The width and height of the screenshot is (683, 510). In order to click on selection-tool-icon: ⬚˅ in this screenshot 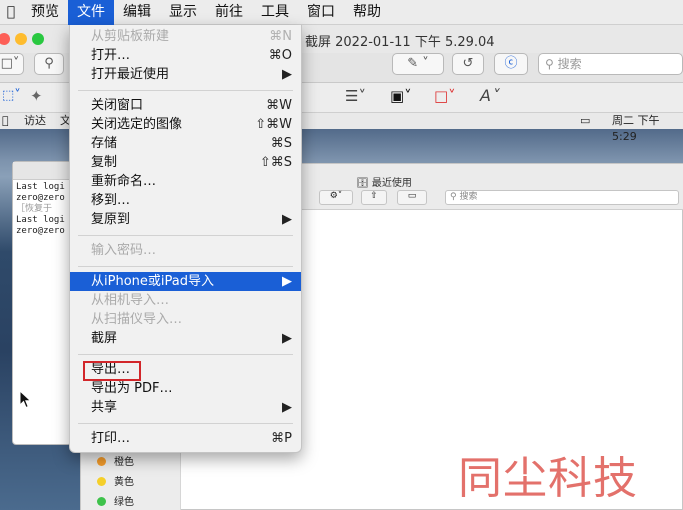, I will do `click(11, 95)`.